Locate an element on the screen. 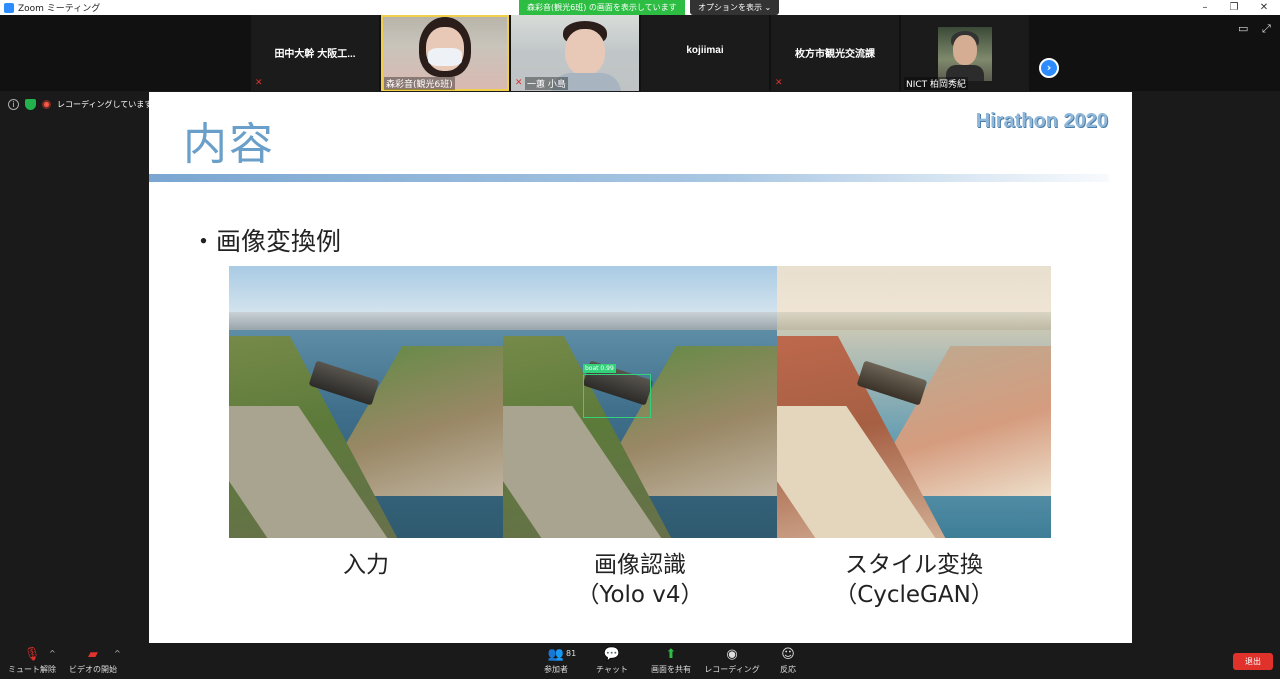 Image resolution: width=1280 pixels, height=679 pixels. reactions-button: ☺ 反応 is located at coordinates (788, 661).